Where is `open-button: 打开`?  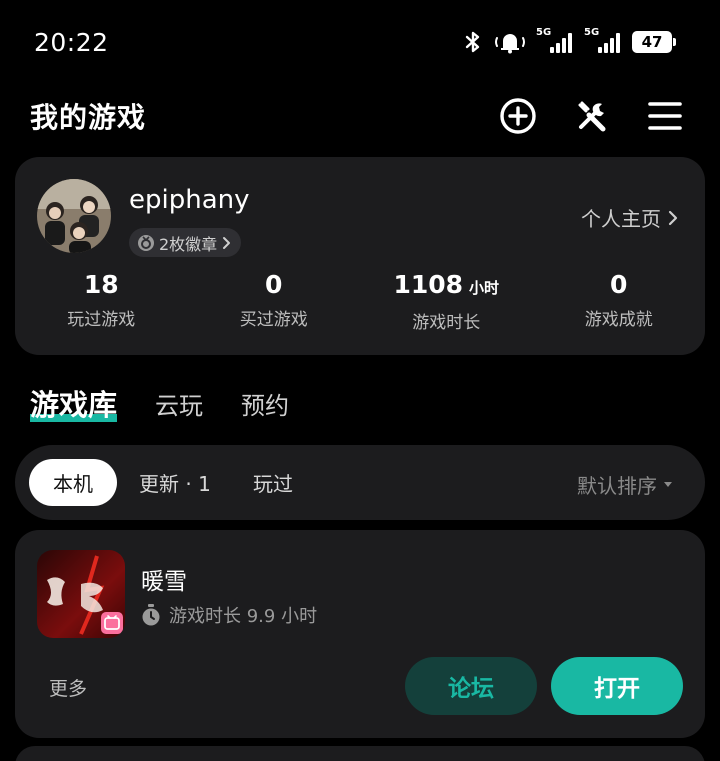 open-button: 打开 is located at coordinates (617, 686).